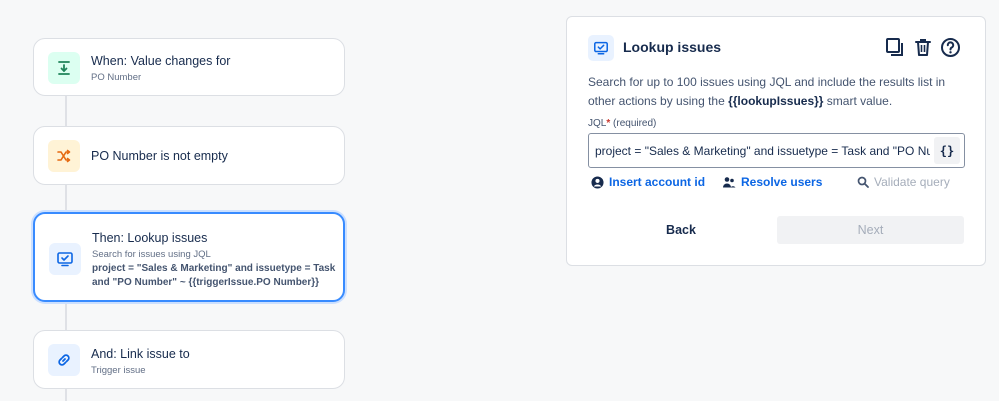  I want to click on insert-account-id-link: Insert account id, so click(648, 182).